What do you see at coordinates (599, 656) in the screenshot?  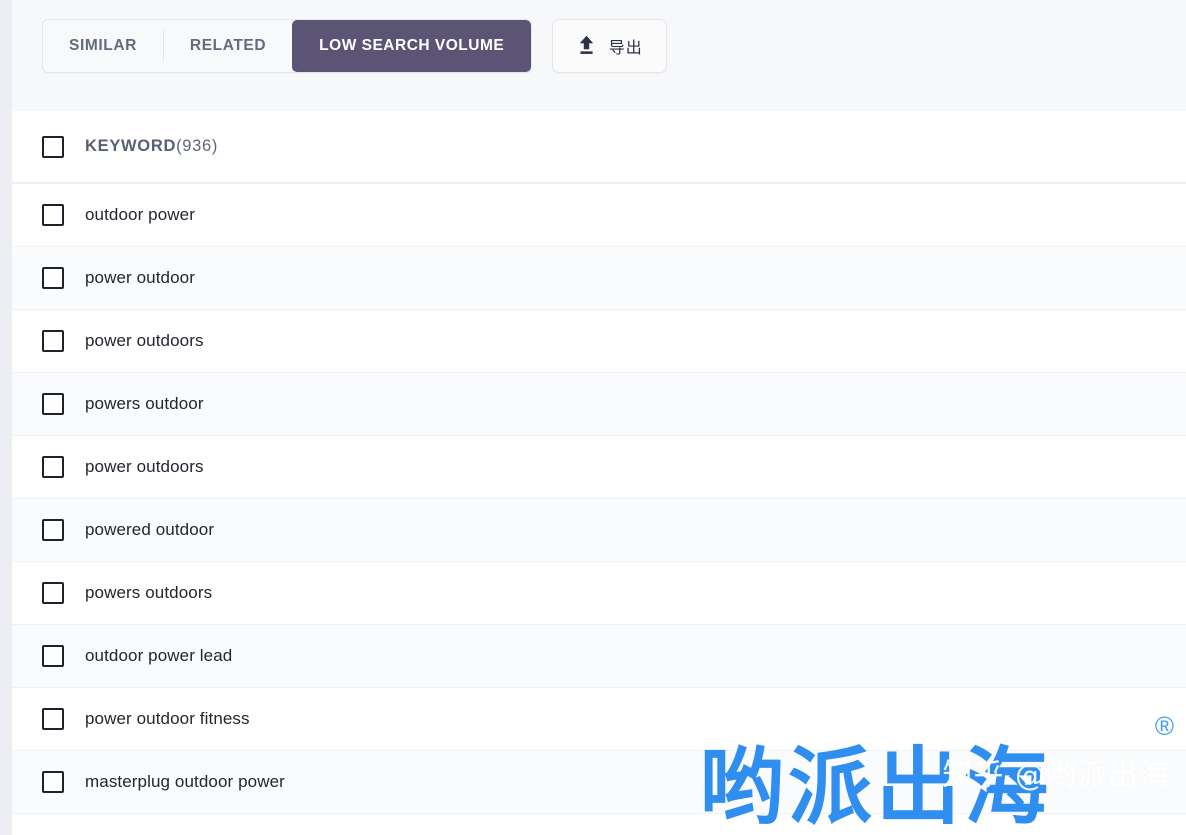 I see `table-row: outdoor power lead` at bounding box center [599, 656].